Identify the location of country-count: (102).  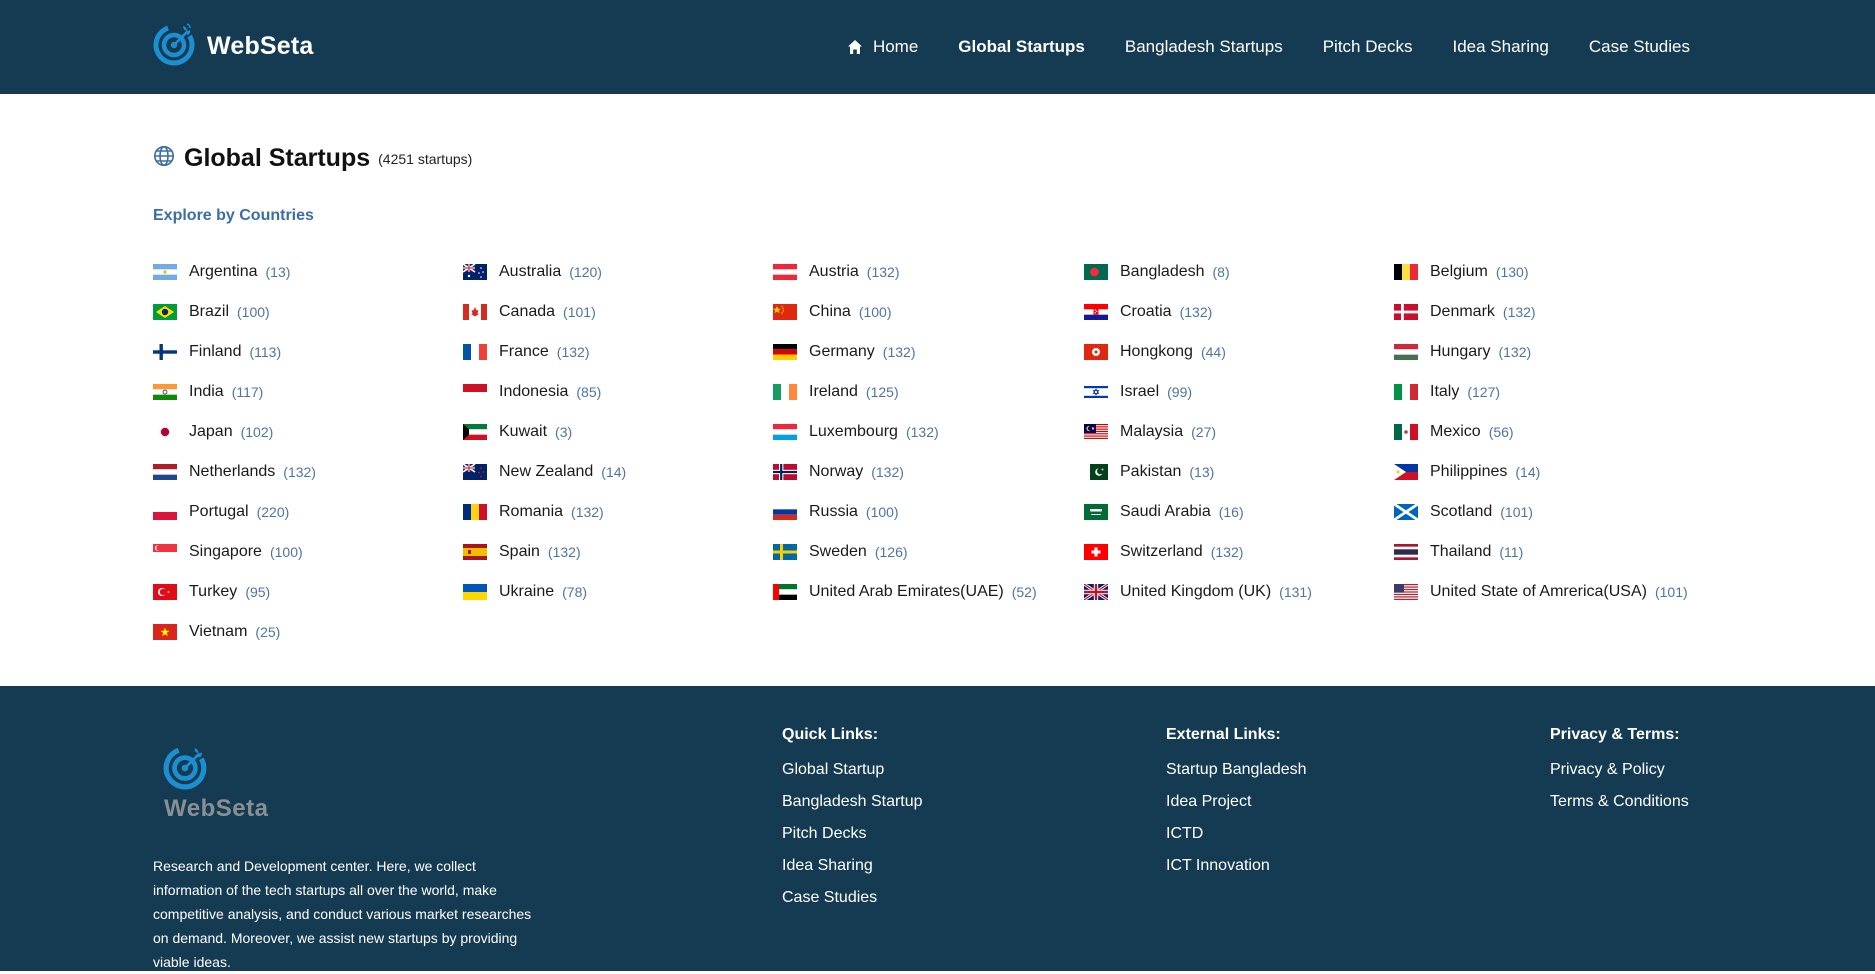
(257, 432).